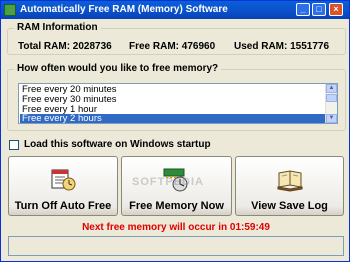 This screenshot has height=262, width=350. Describe the element at coordinates (319, 9) in the screenshot. I see `maximize-button: □` at that location.